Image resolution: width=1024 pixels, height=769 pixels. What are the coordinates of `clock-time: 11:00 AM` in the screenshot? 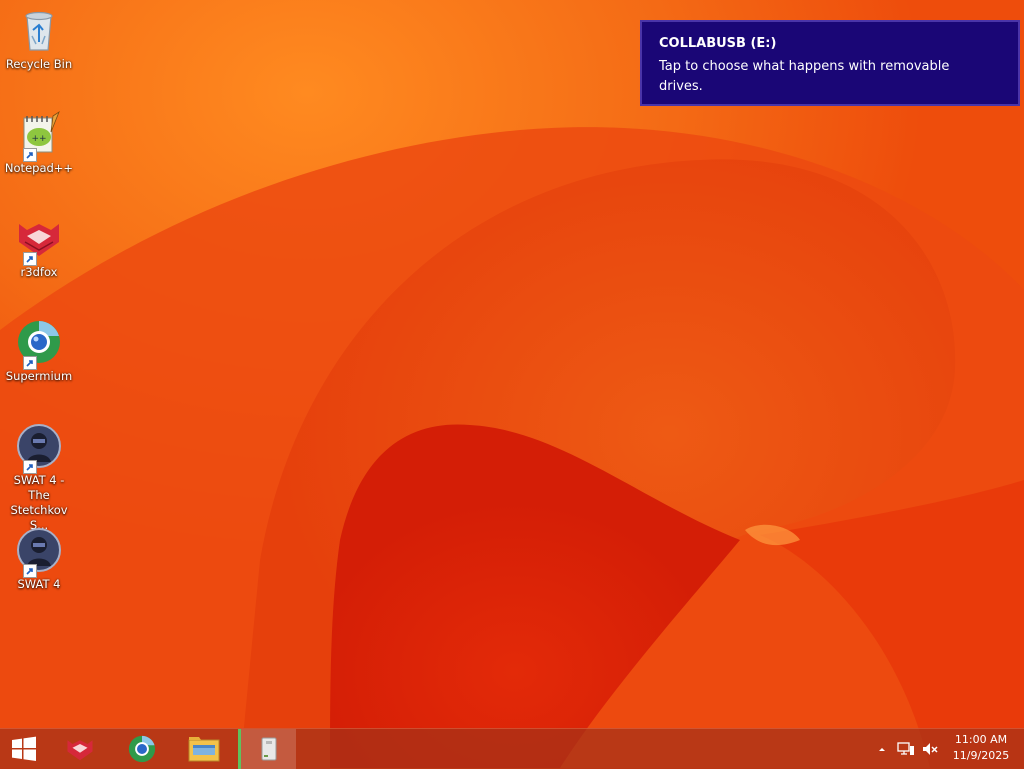 It's located at (981, 739).